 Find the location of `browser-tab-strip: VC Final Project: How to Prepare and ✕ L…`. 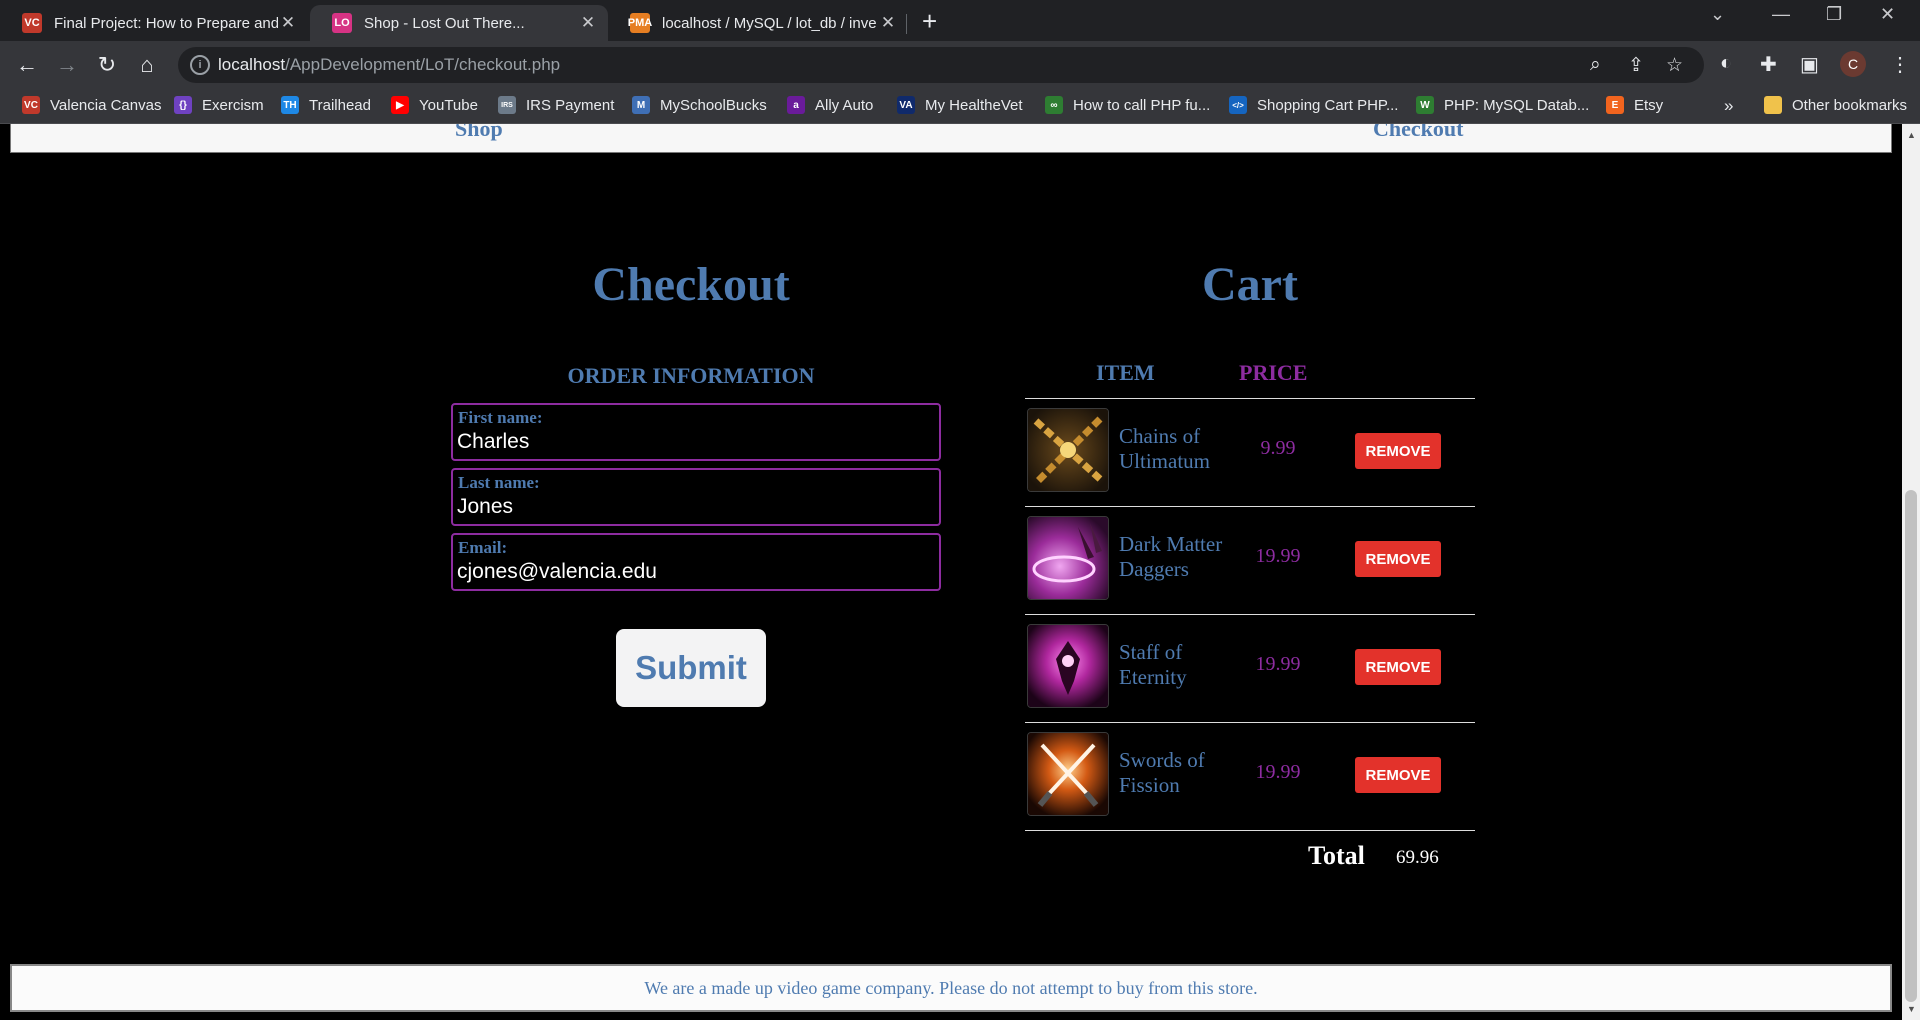

browser-tab-strip: VC Final Project: How to Prepare and ✕ L… is located at coordinates (960, 20).